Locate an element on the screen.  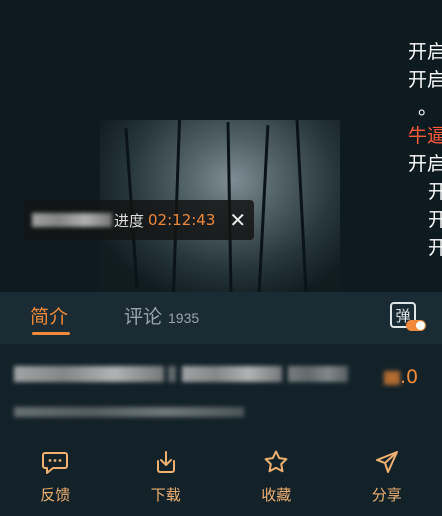
feedback-label: 反馈 is located at coordinates (55, 495).